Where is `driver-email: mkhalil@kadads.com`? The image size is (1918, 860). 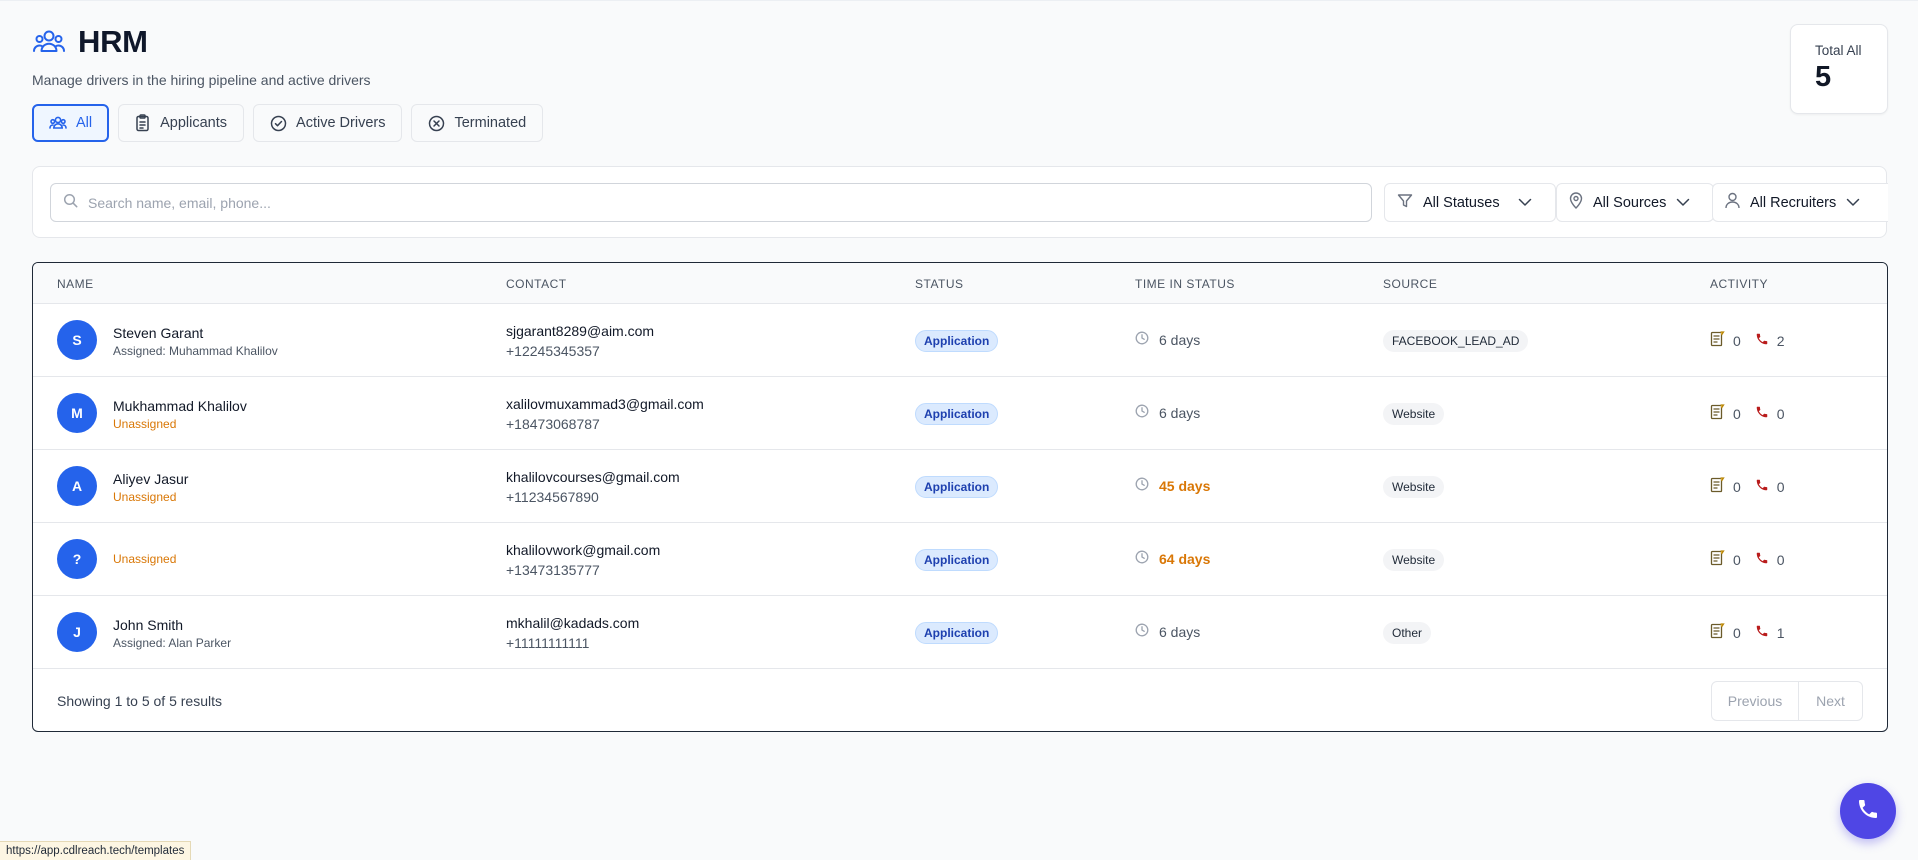
driver-email: mkhalil@kadads.com is located at coordinates (573, 623).